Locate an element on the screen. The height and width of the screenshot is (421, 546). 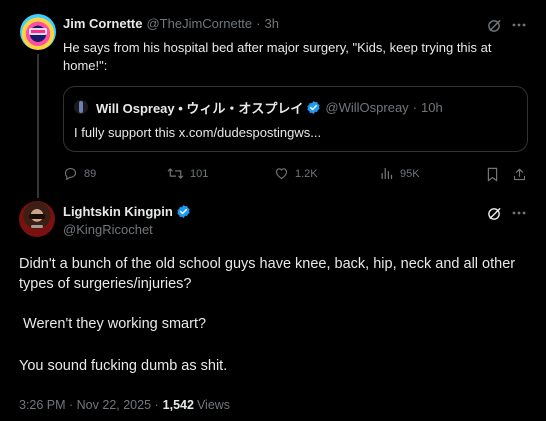
share-icon is located at coordinates (519, 174).